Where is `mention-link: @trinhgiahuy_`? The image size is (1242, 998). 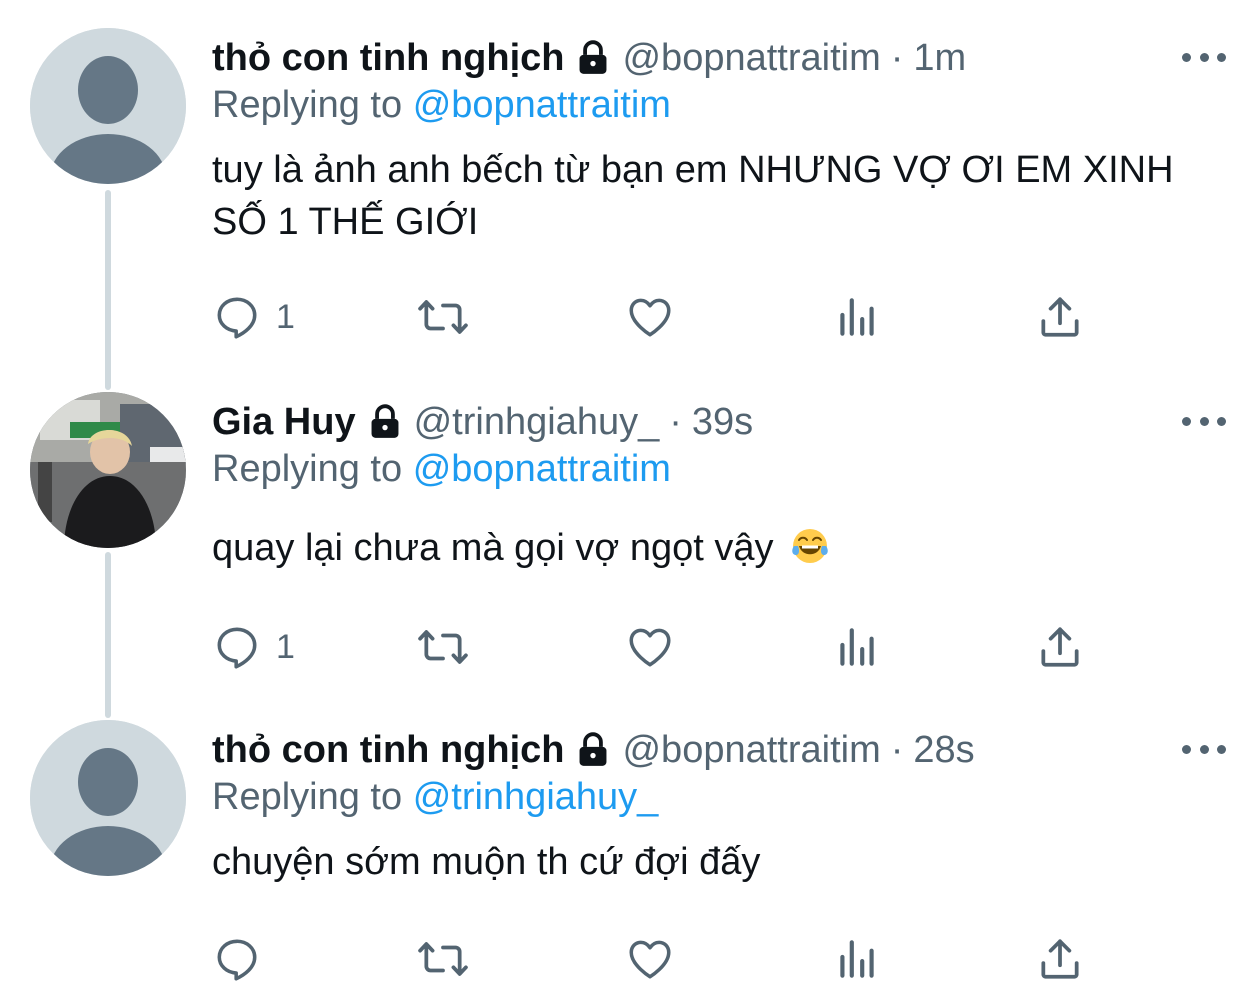
mention-link: @trinhgiahuy_ is located at coordinates (536, 797).